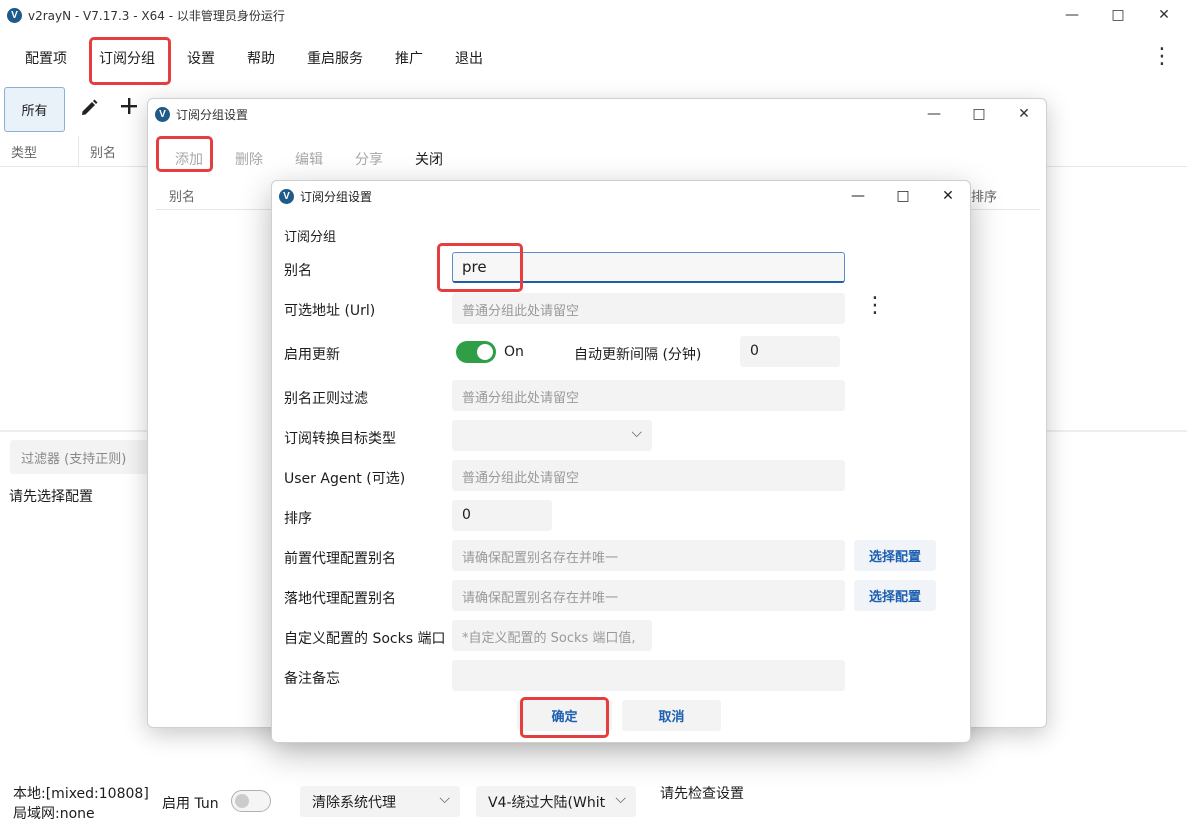 The height and width of the screenshot is (822, 1187). Describe the element at coordinates (552, 635) in the screenshot. I see `socks-port-input: *自定义配置的 Socks 端口值,` at that location.